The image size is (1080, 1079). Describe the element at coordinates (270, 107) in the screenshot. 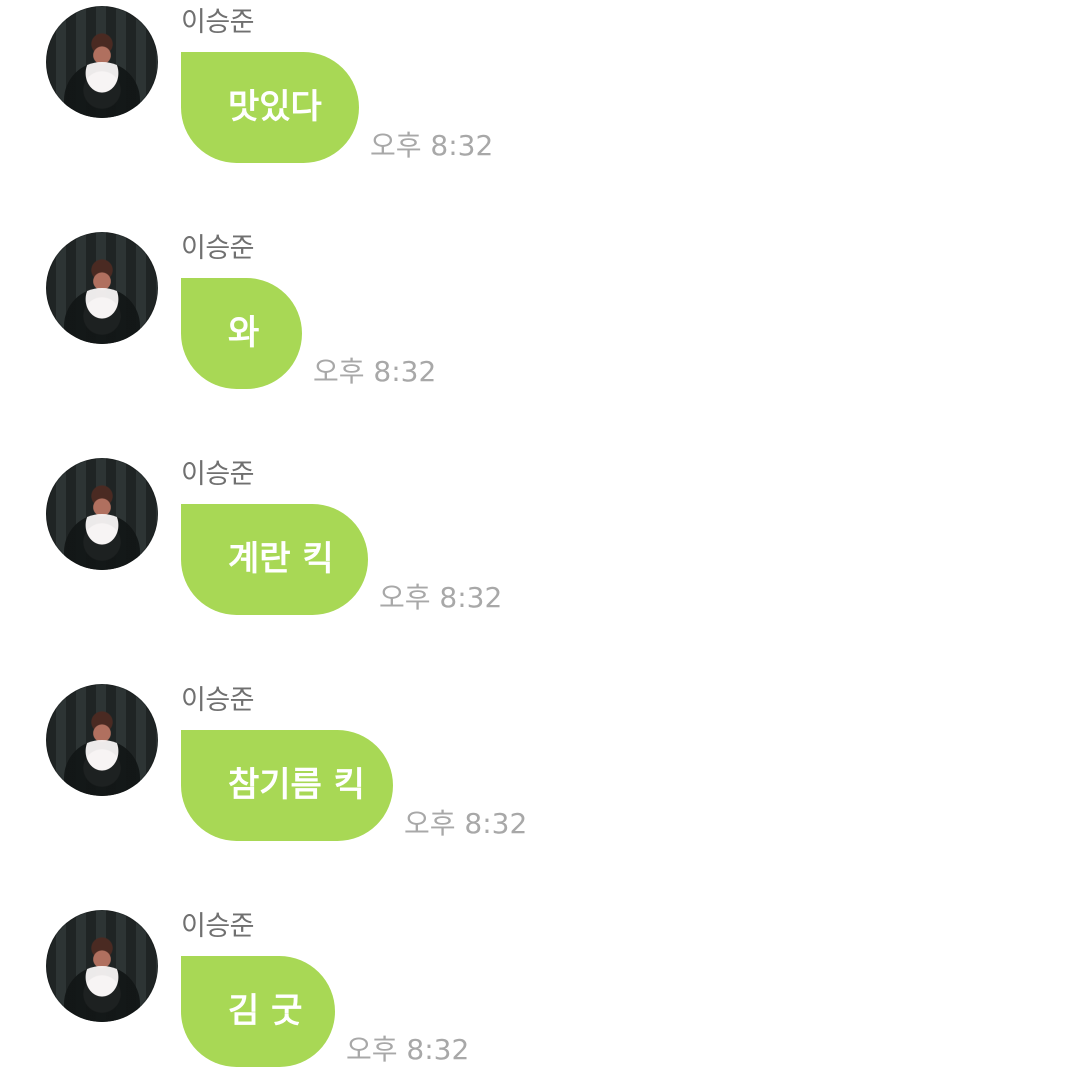

I see `message-bubble: 맛있다` at that location.